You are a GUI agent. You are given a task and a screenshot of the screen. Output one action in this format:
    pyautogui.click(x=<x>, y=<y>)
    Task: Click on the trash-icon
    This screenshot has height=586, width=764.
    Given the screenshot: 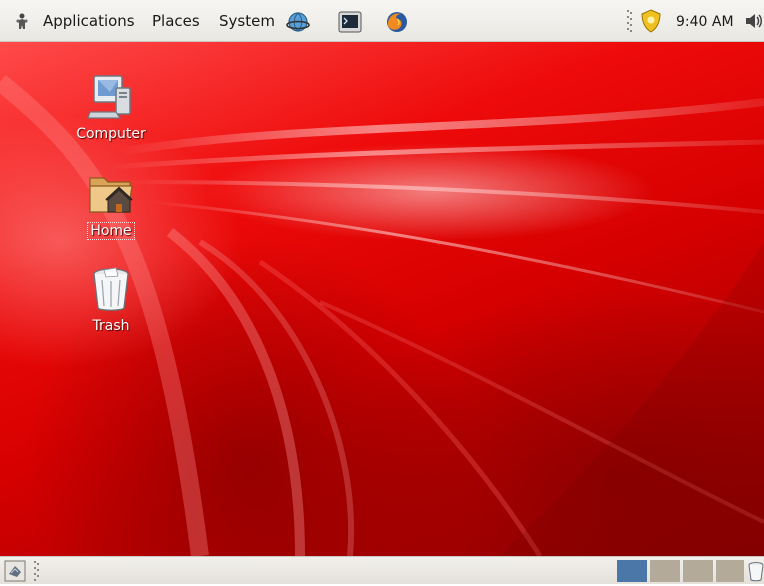 What is the action you would take?
    pyautogui.click(x=111, y=289)
    